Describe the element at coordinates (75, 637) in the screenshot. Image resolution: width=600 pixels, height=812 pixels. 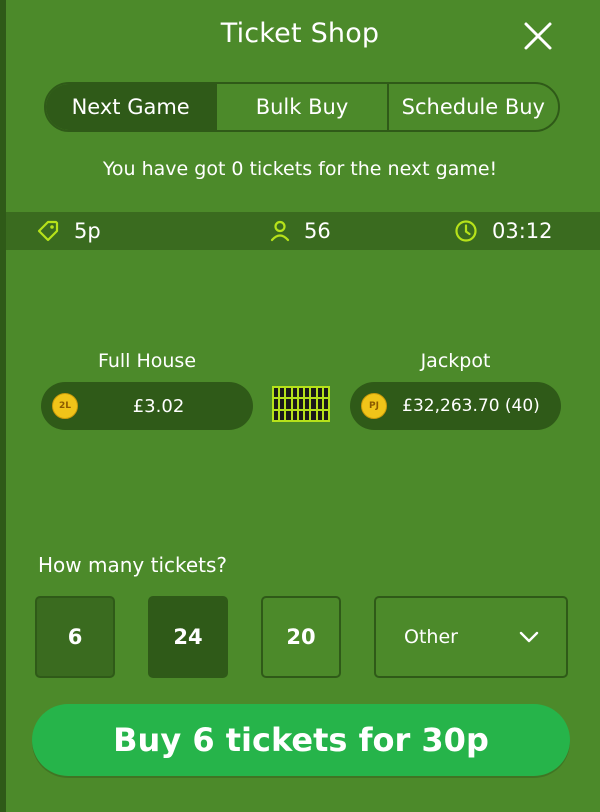
I see `quantity-option-6: 6` at that location.